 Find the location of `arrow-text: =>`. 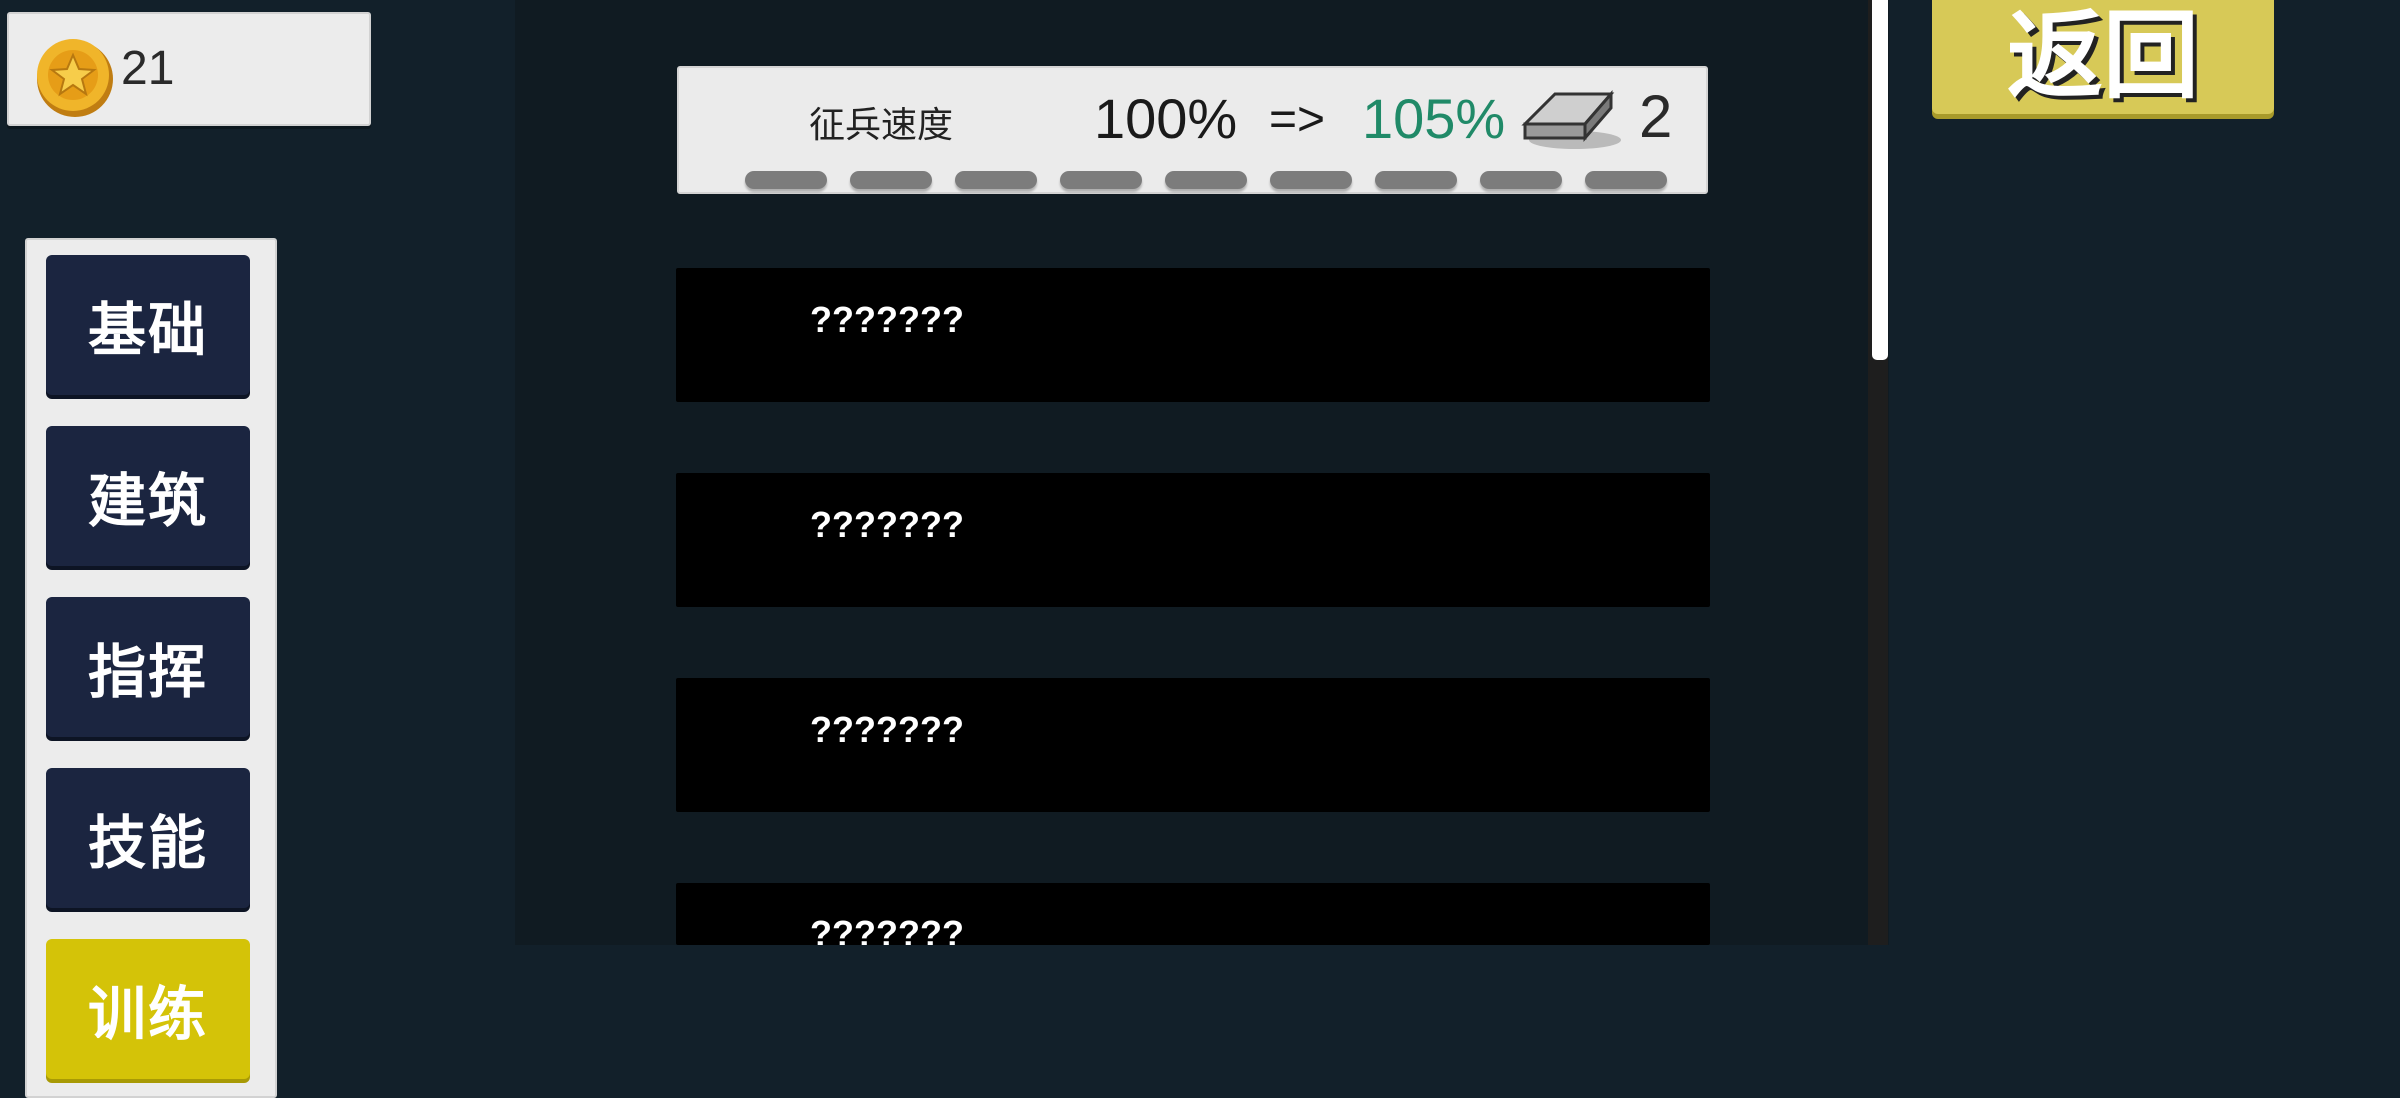

arrow-text: => is located at coordinates (1297, 119).